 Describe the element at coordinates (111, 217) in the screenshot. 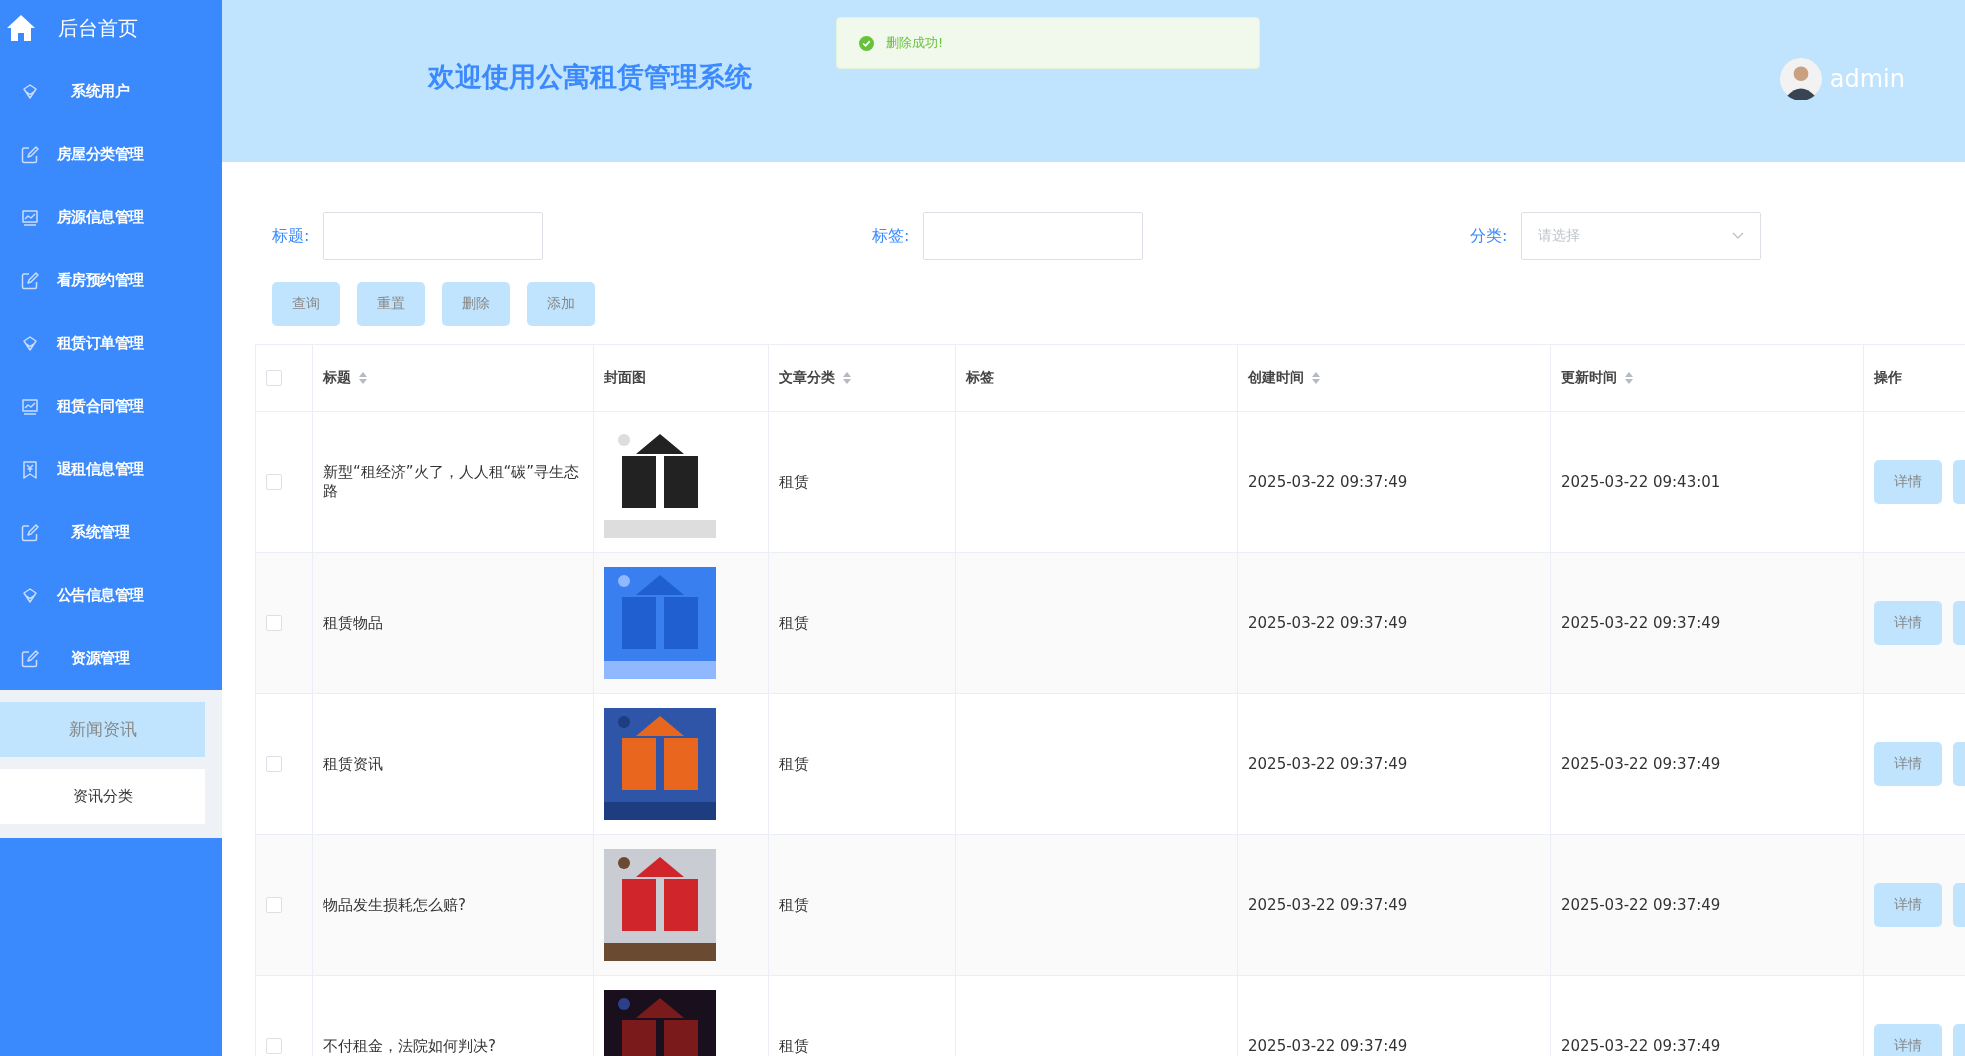

I see `sidebar-item: 房源信息管理` at that location.